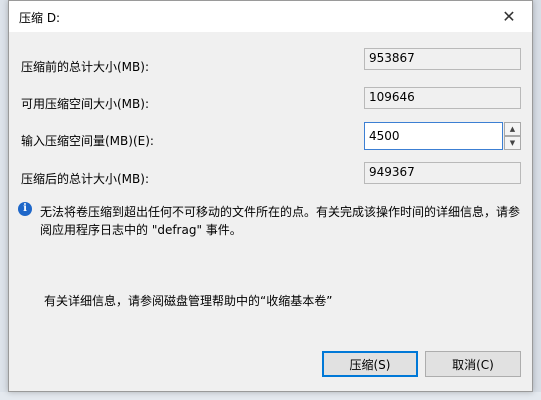 The width and height of the screenshot is (541, 400). I want to click on title-bar: 压缩 D: ✕, so click(270, 16).